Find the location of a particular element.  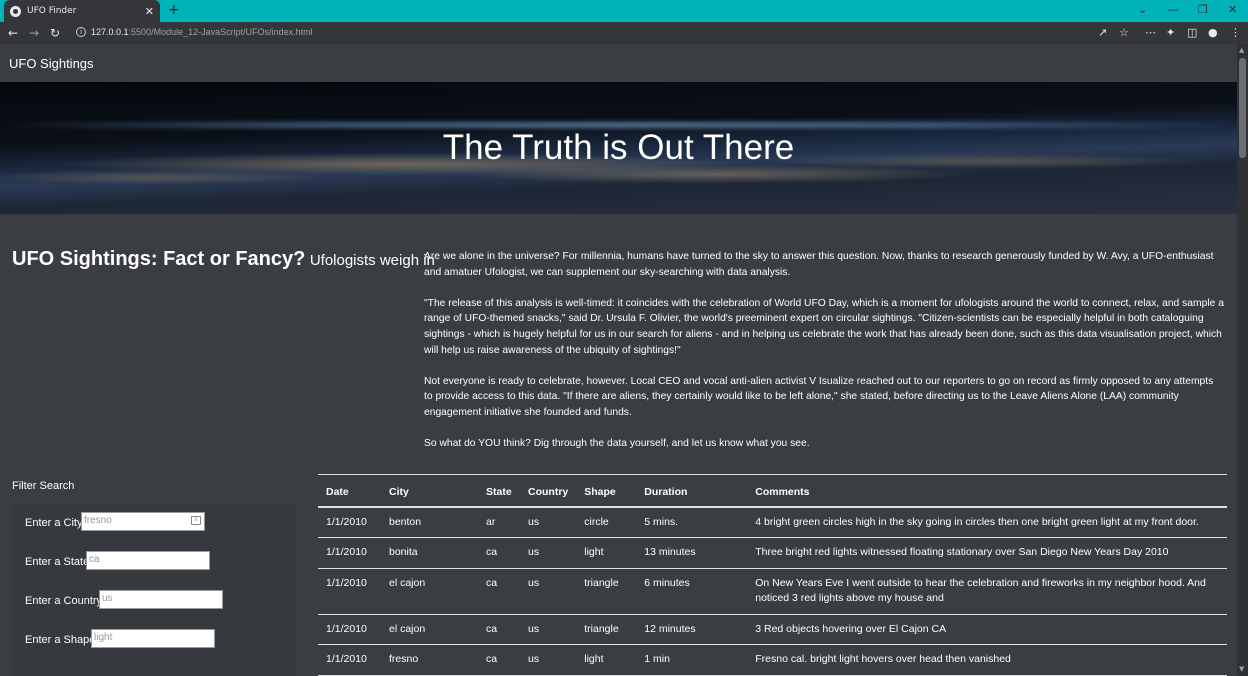

cell-city: bonita is located at coordinates (429, 553).